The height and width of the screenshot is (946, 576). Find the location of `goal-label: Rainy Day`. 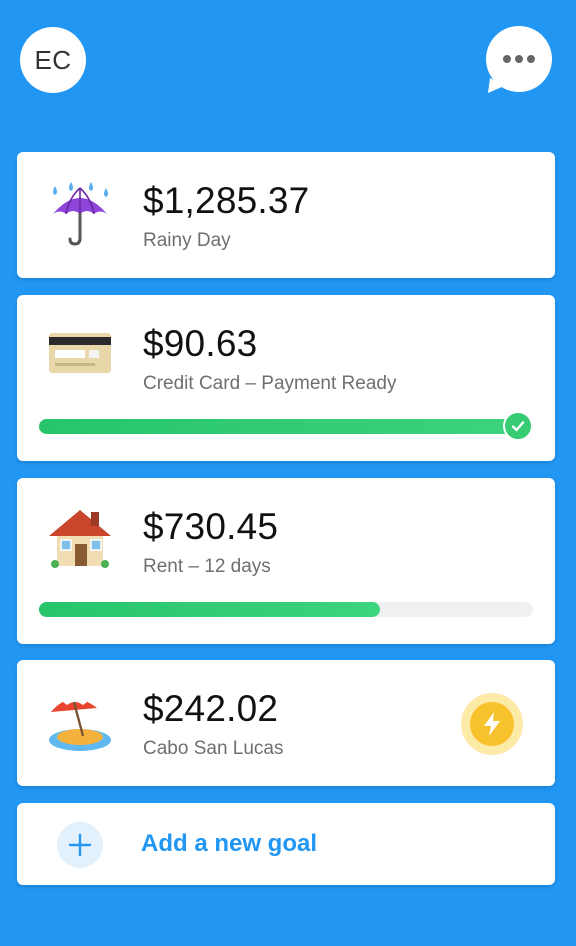

goal-label: Rainy Day is located at coordinates (187, 240).